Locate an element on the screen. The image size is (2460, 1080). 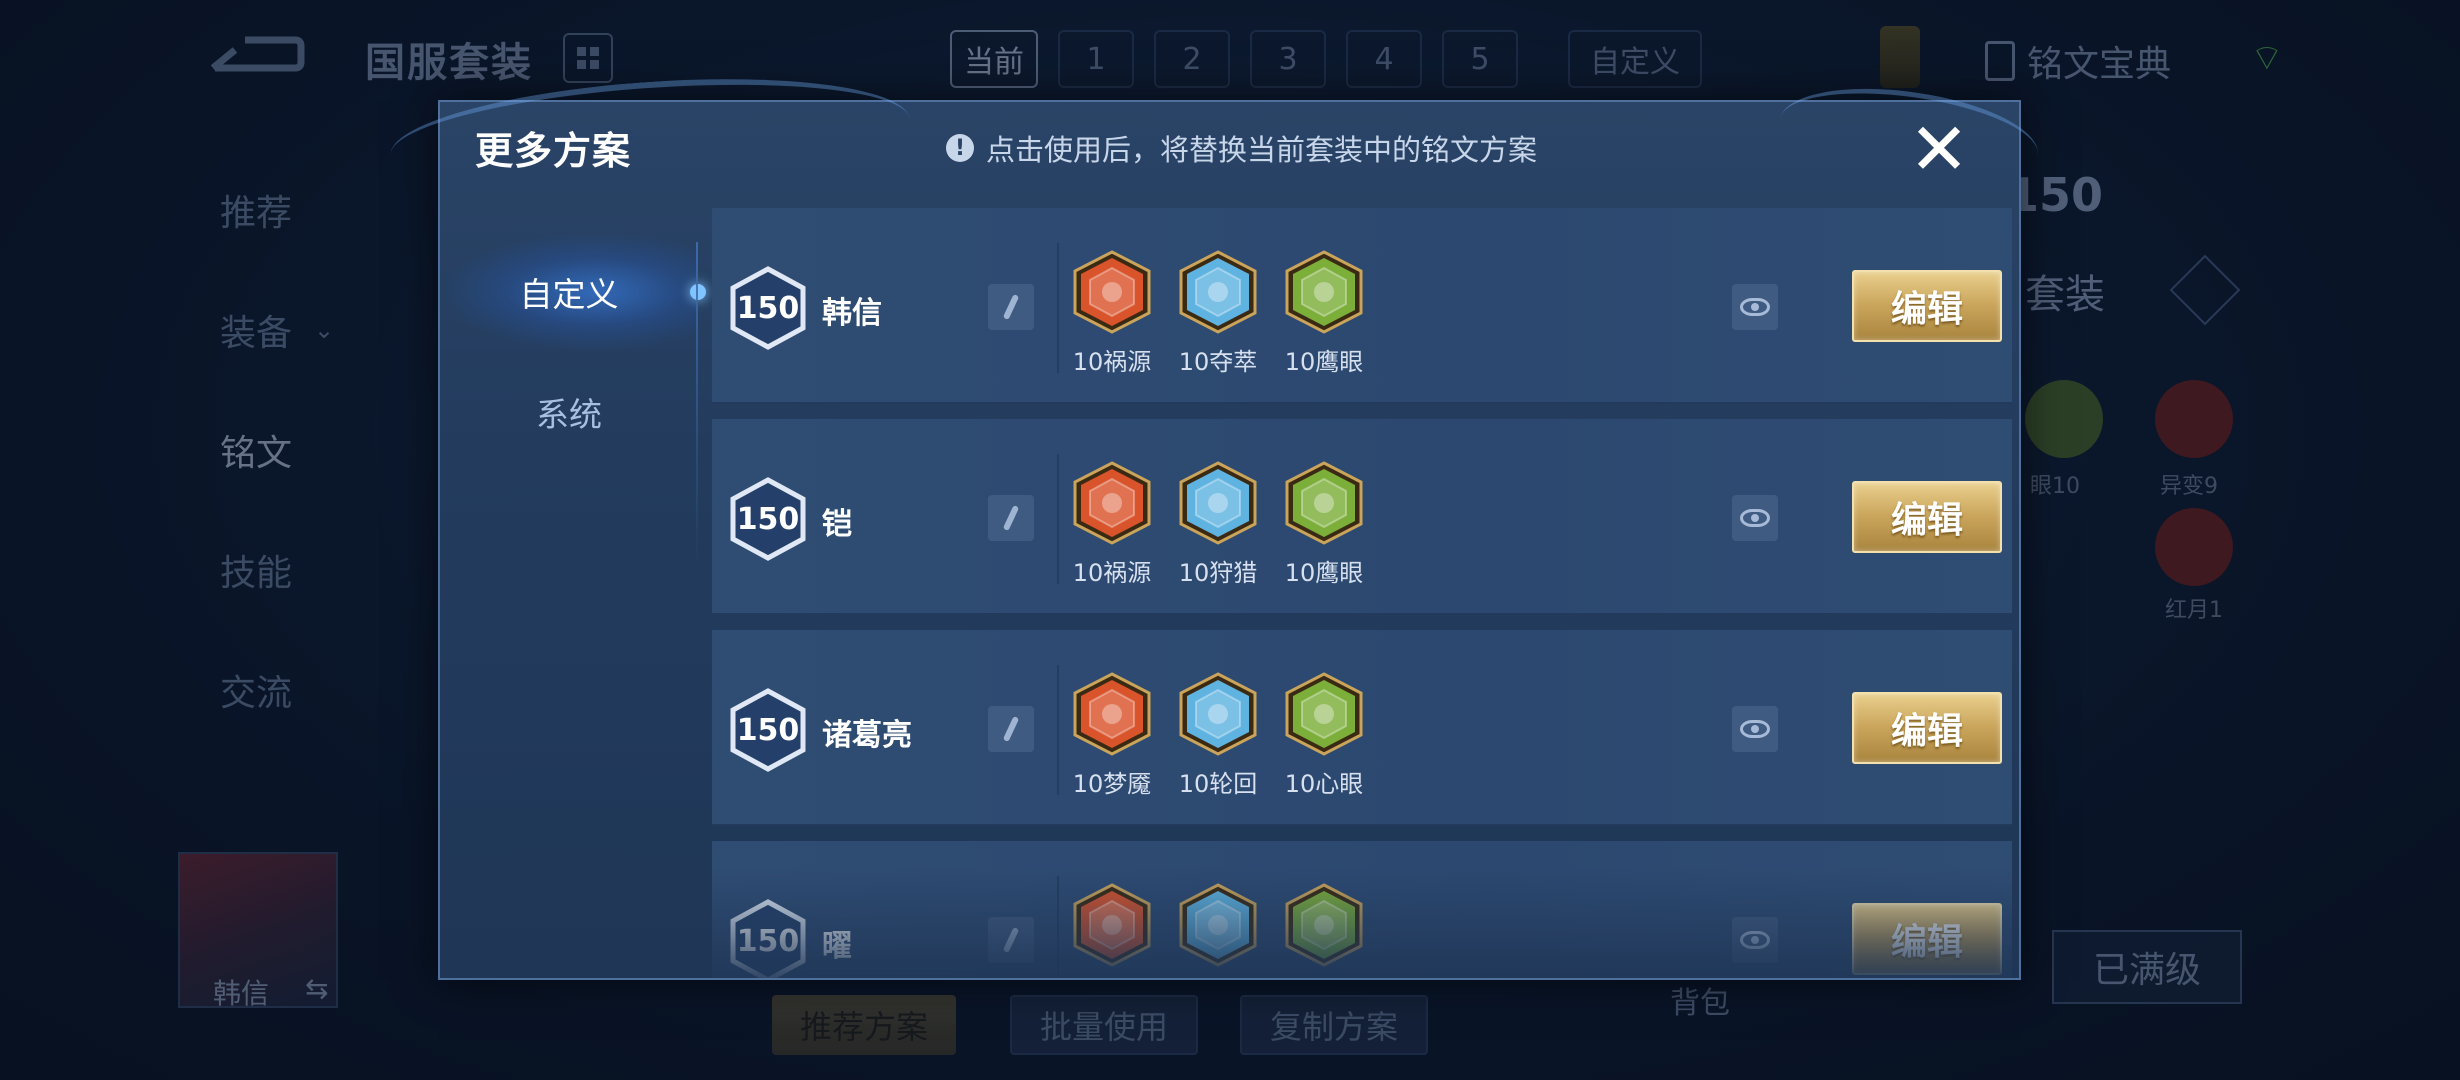
menu-icon is located at coordinates (2205, 290).